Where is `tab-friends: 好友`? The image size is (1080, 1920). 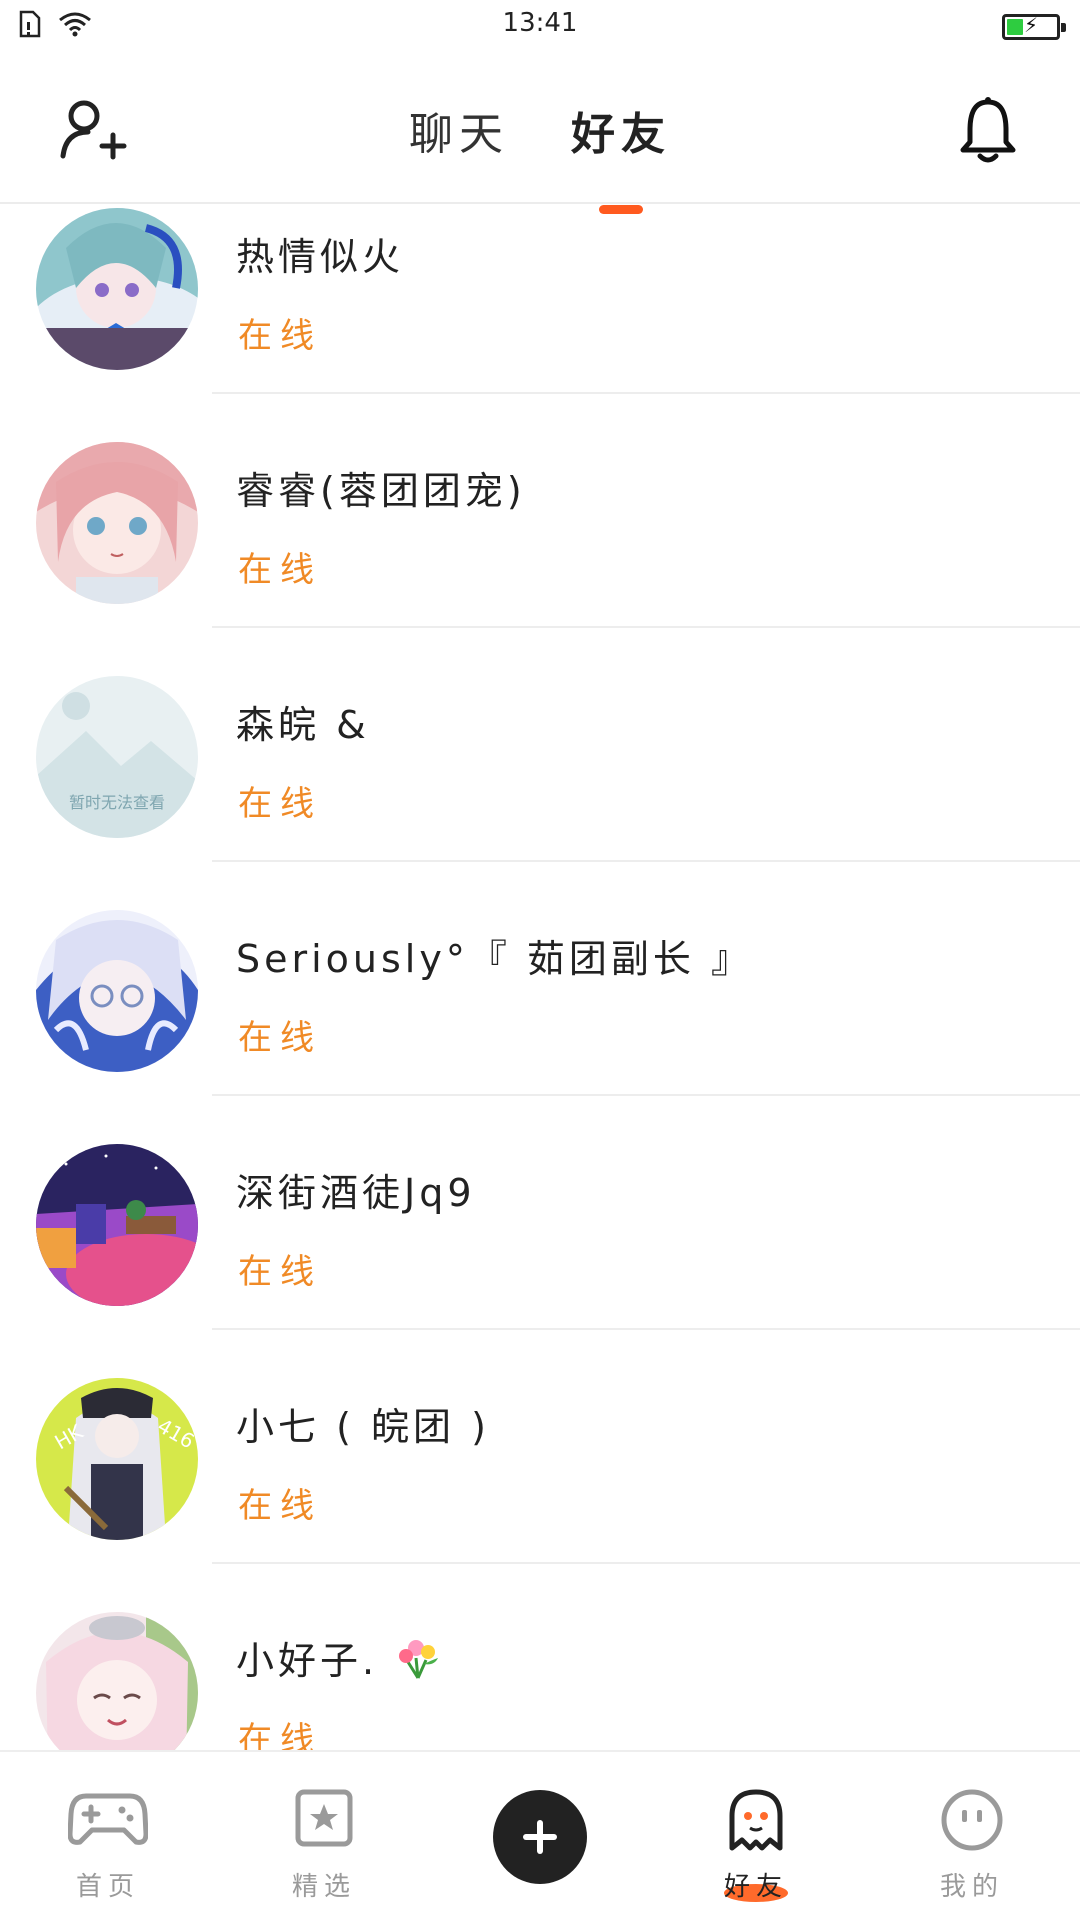 tab-friends: 好友 is located at coordinates (621, 156).